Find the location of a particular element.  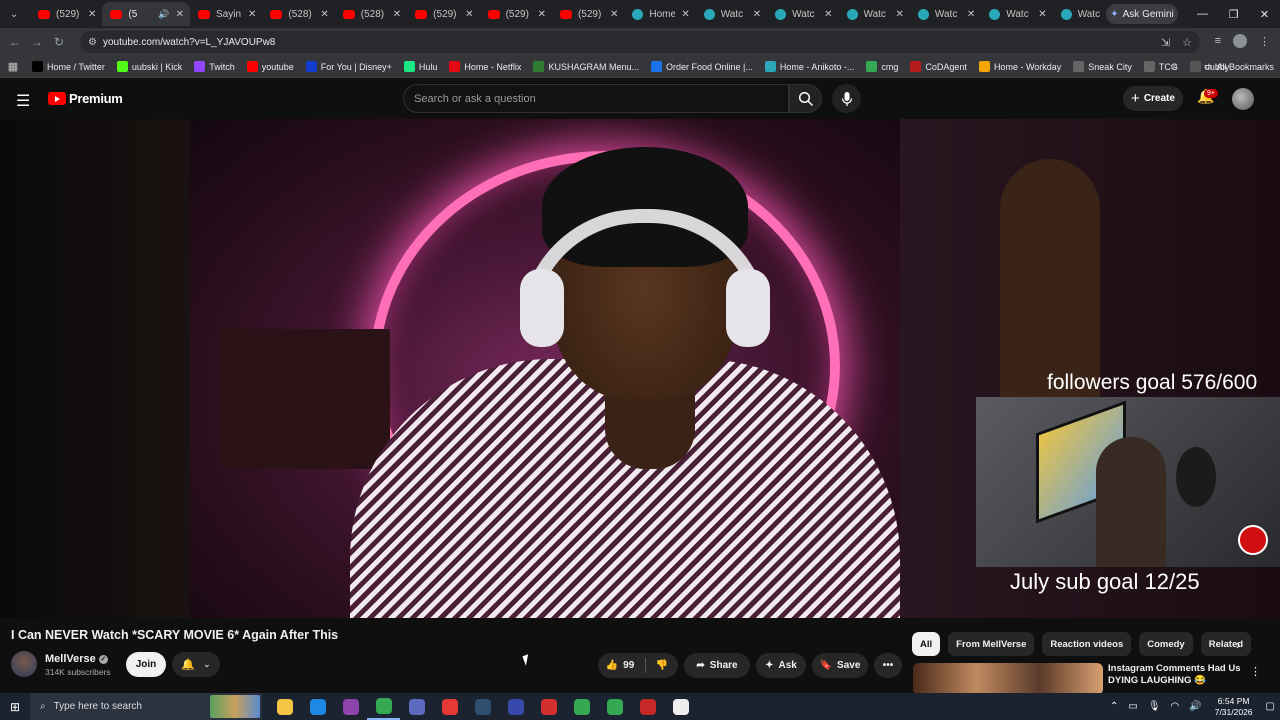

omnibox: ⚙ youtube.com/watch?v=L_YJAVOUPw8 ⇲ ☆ is located at coordinates (640, 42).